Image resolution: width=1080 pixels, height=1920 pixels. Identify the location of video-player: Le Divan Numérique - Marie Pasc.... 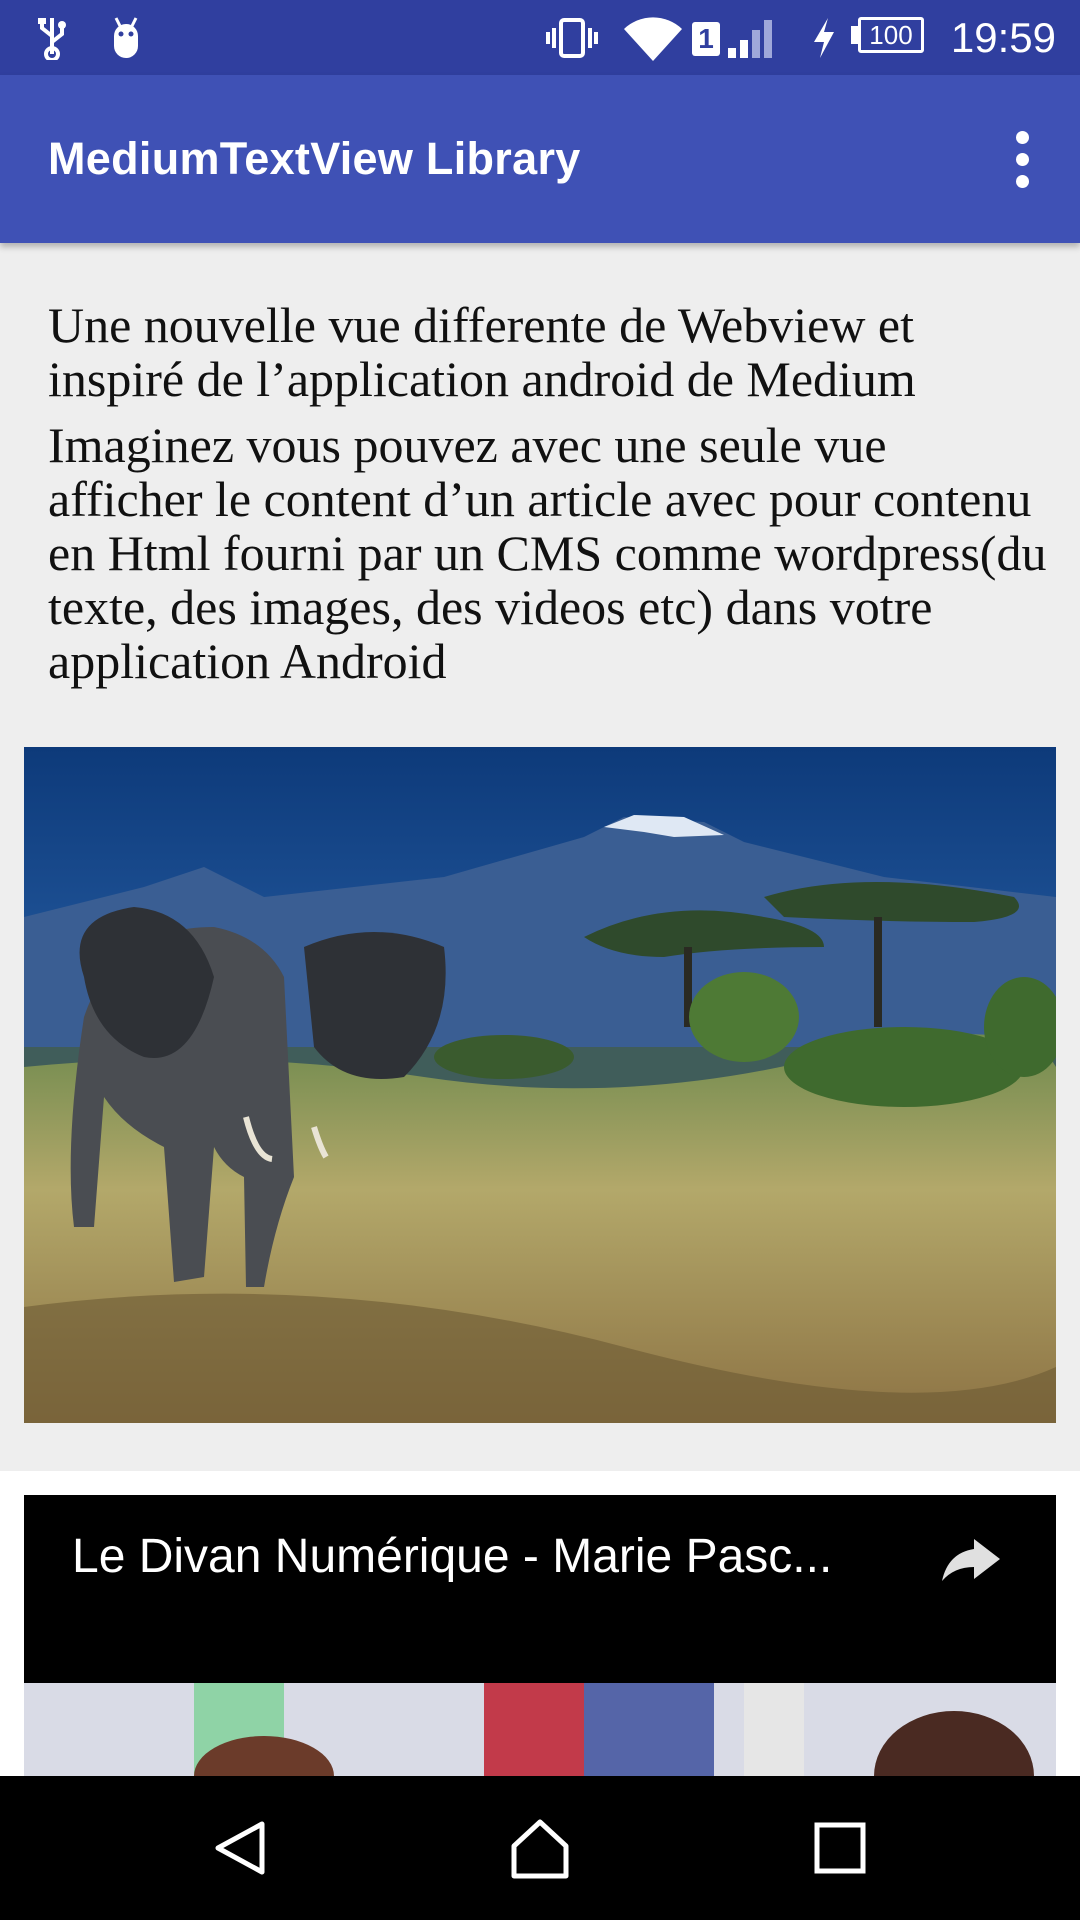
(540, 1635).